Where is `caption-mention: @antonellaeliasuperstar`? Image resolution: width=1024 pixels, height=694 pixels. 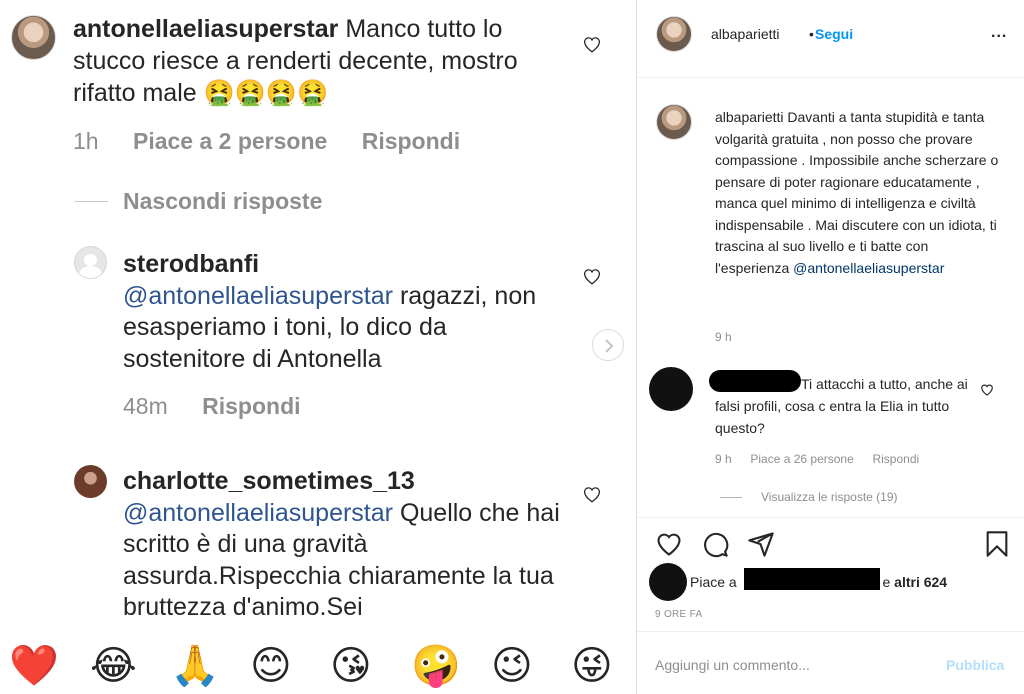
caption-mention: @antonellaeliasuperstar is located at coordinates (868, 268).